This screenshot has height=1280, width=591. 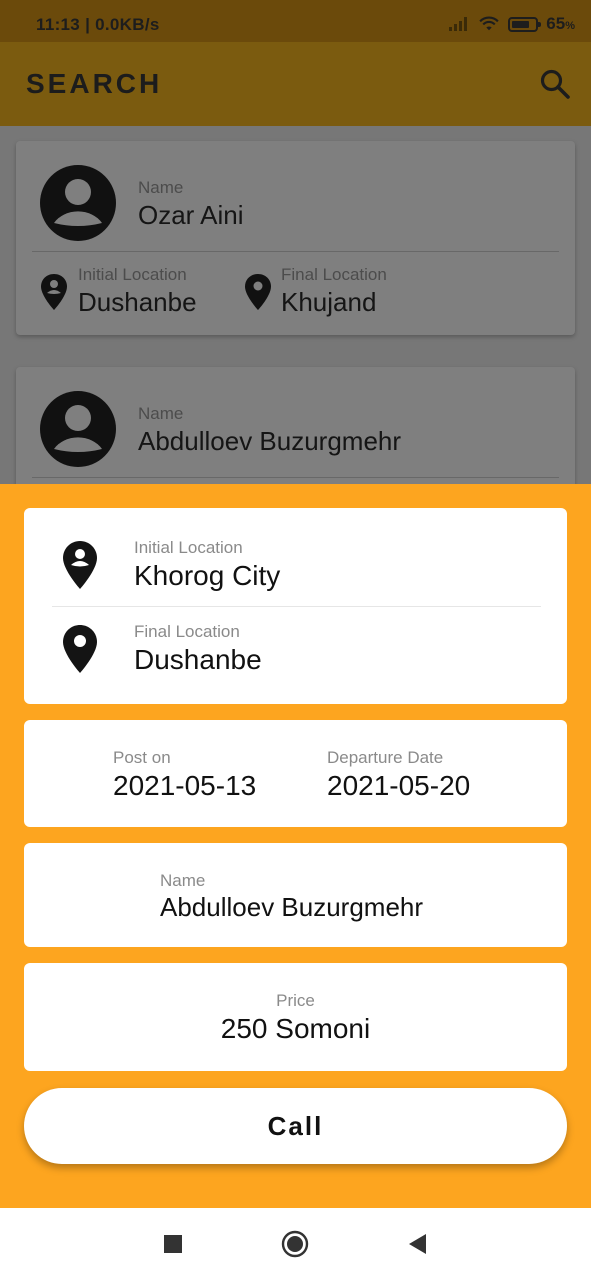 I want to click on battery-icon, so click(x=525, y=24).